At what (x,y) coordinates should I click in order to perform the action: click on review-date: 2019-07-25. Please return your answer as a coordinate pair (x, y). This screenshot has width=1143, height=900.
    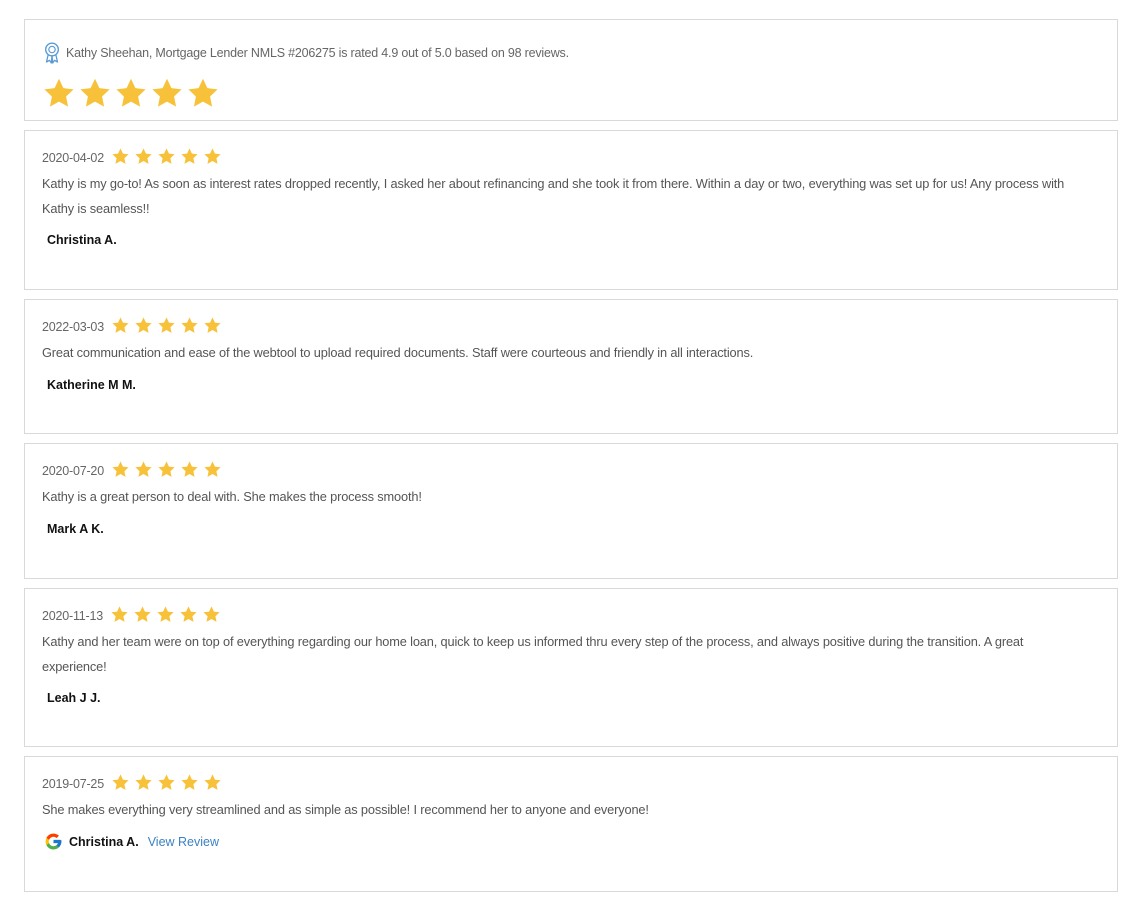
    Looking at the image, I should click on (73, 784).